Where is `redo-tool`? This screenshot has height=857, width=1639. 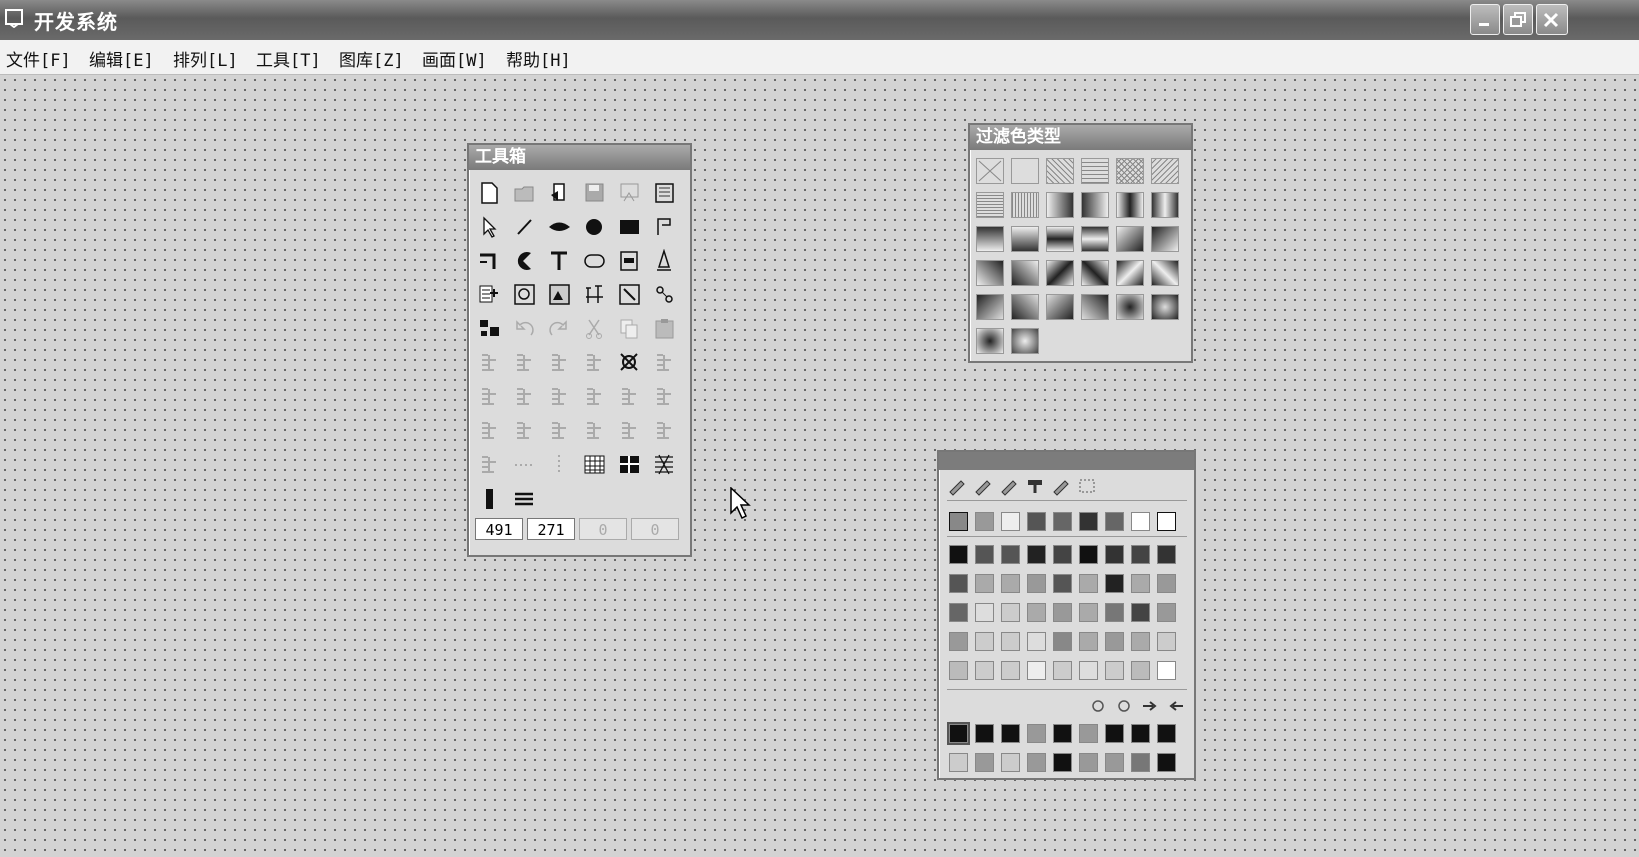 redo-tool is located at coordinates (560, 329).